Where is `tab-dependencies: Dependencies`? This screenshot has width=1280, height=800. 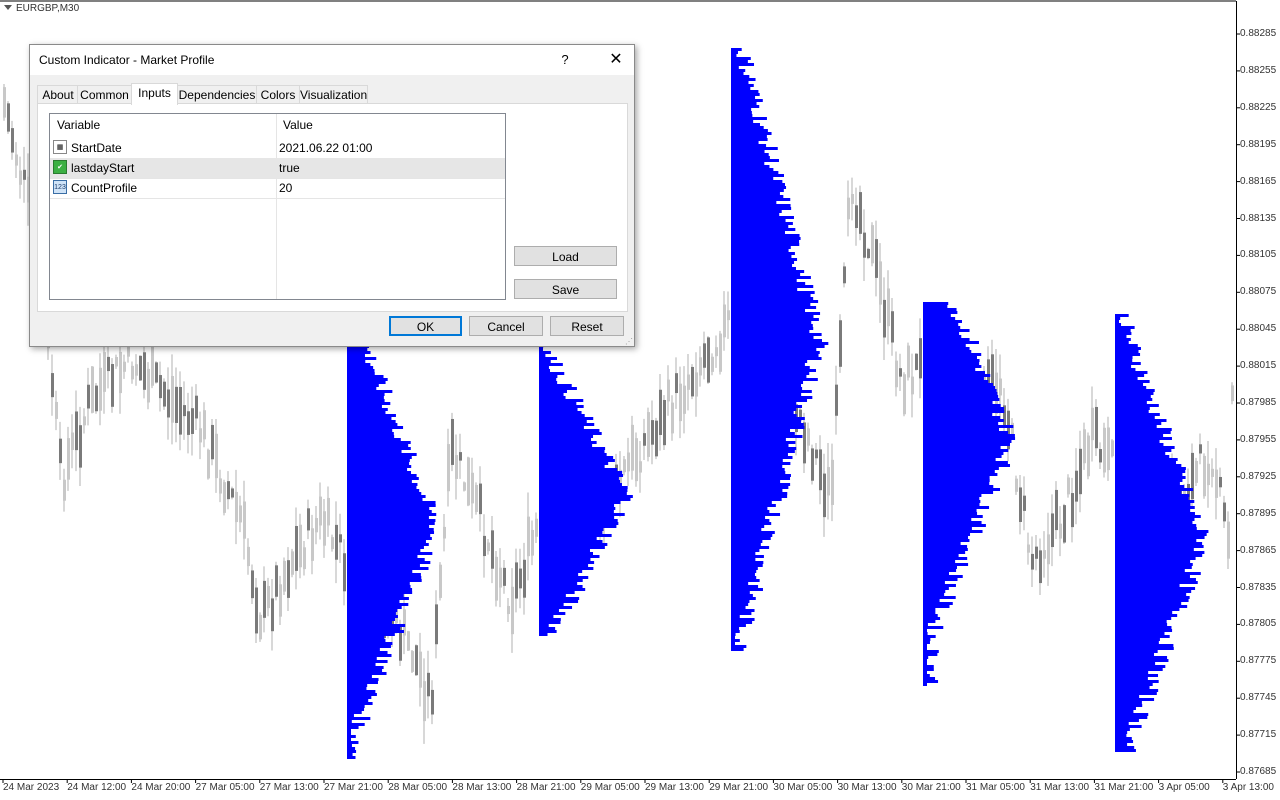
tab-dependencies: Dependencies is located at coordinates (217, 94).